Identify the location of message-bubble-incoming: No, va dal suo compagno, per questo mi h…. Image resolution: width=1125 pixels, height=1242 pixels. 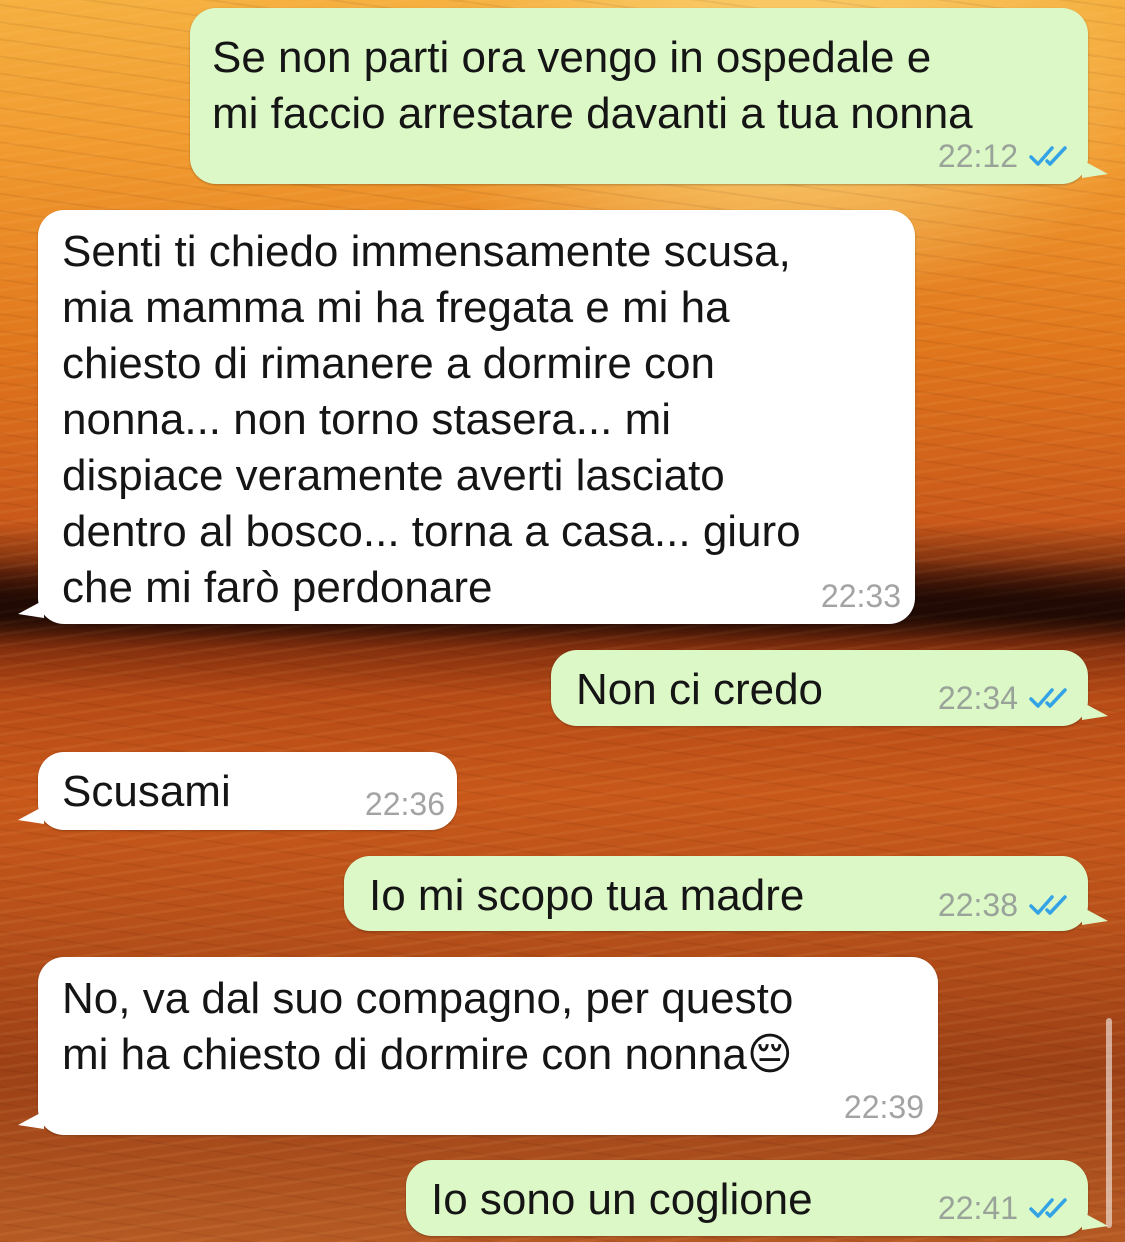
(478, 1046).